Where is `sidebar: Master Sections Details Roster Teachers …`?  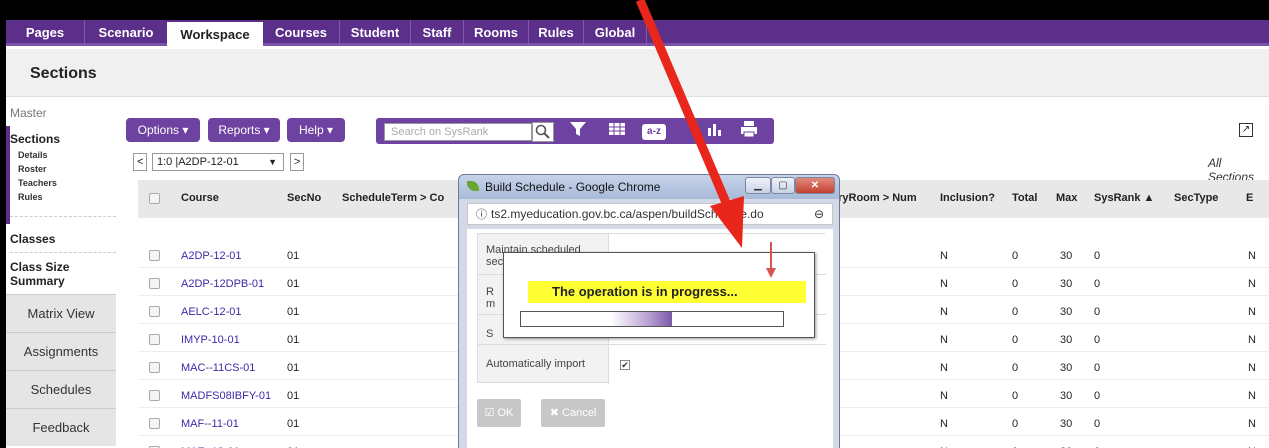
sidebar: Master Sections Details Roster Teachers … is located at coordinates (61, 273).